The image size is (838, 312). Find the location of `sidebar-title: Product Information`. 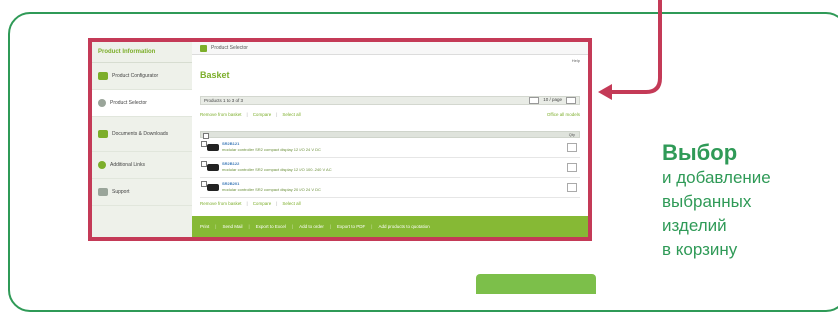

sidebar-title: Product Information is located at coordinates (142, 52).